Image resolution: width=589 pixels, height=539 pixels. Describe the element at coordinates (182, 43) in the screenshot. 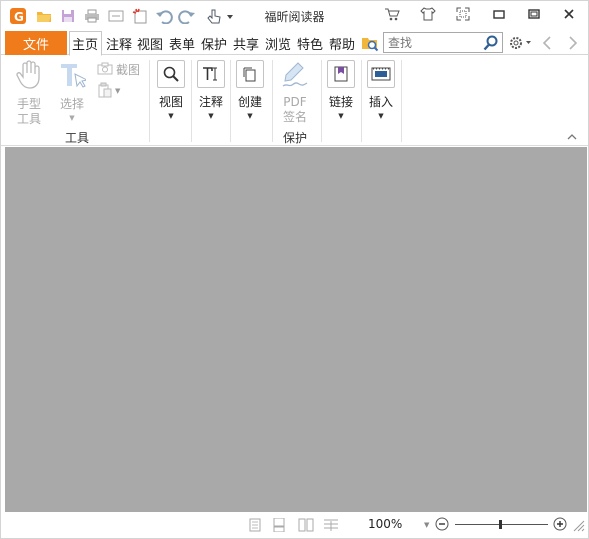

I see `tab-form: 表单` at that location.